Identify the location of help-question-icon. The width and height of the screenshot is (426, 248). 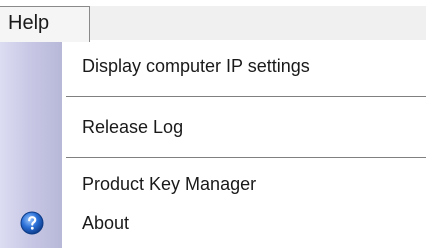
(32, 223).